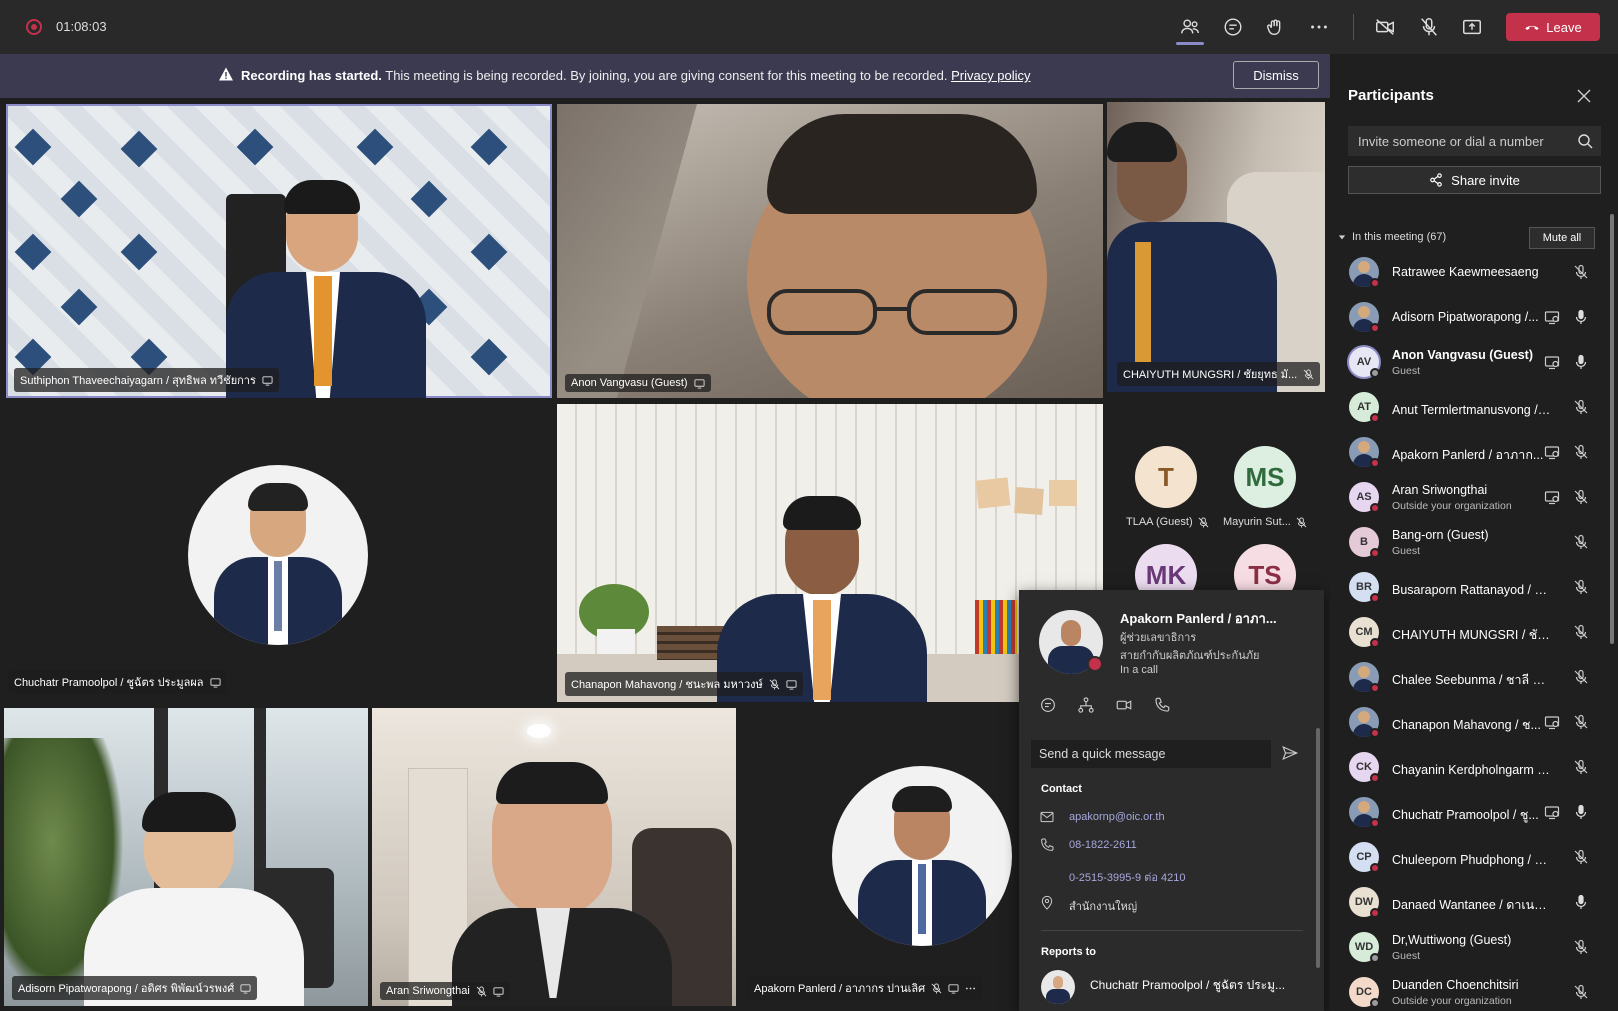  Describe the element at coordinates (1158, 638) in the screenshot. I see `profile-role: ผู้ช่วยเลขาธิการ` at that location.